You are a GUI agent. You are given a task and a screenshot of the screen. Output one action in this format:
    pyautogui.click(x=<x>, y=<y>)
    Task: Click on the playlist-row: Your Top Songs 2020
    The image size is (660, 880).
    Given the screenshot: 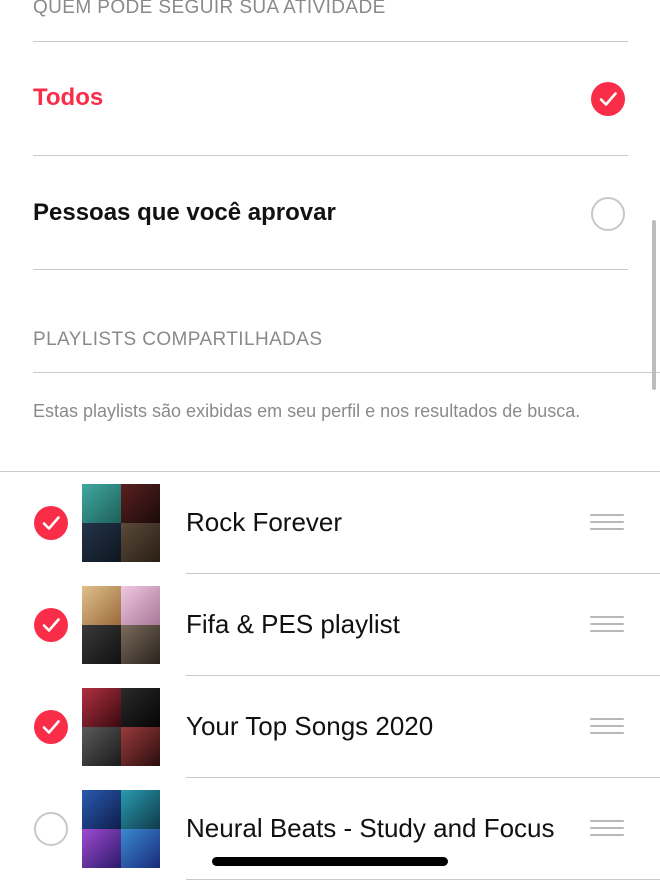 What is the action you would take?
    pyautogui.click(x=330, y=727)
    